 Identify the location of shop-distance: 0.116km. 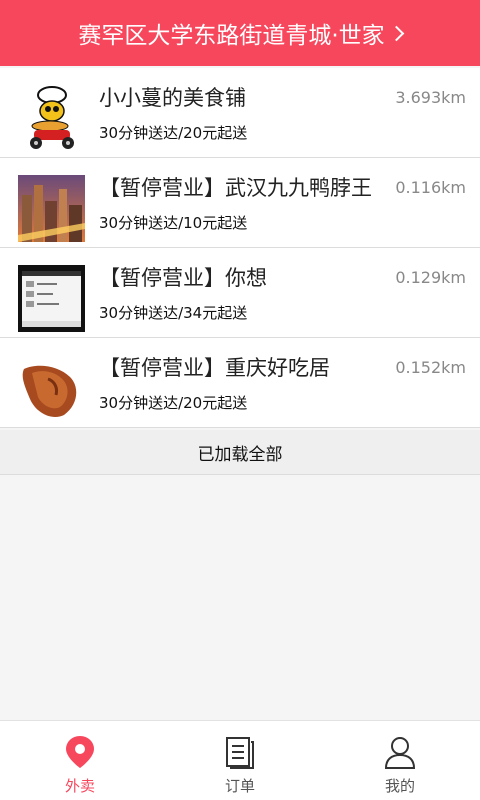
(429, 187).